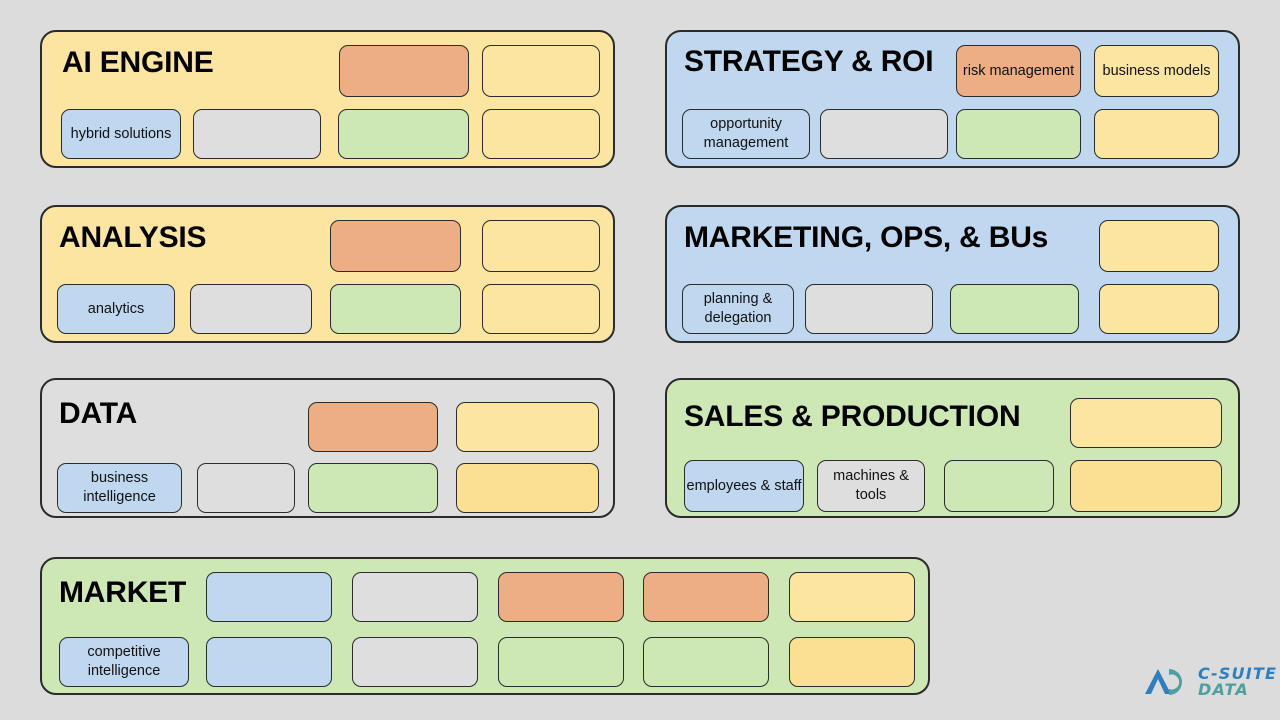  I want to click on logo-wordmark: C-SUITE DATA, so click(1237, 682).